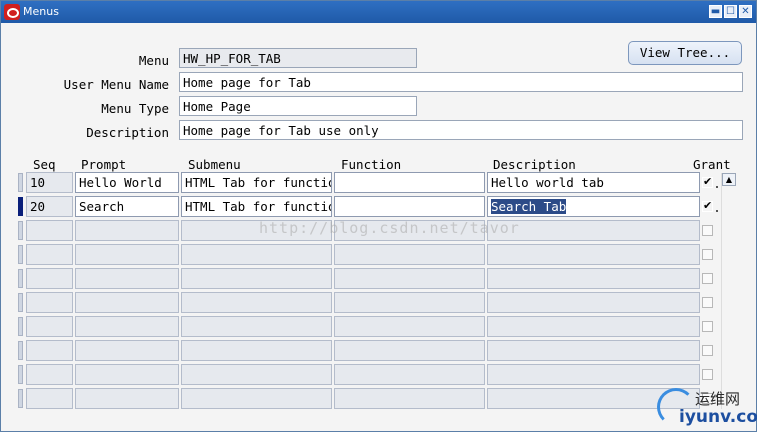  I want to click on user-menu-name-field: Home page for Tab, so click(461, 82).